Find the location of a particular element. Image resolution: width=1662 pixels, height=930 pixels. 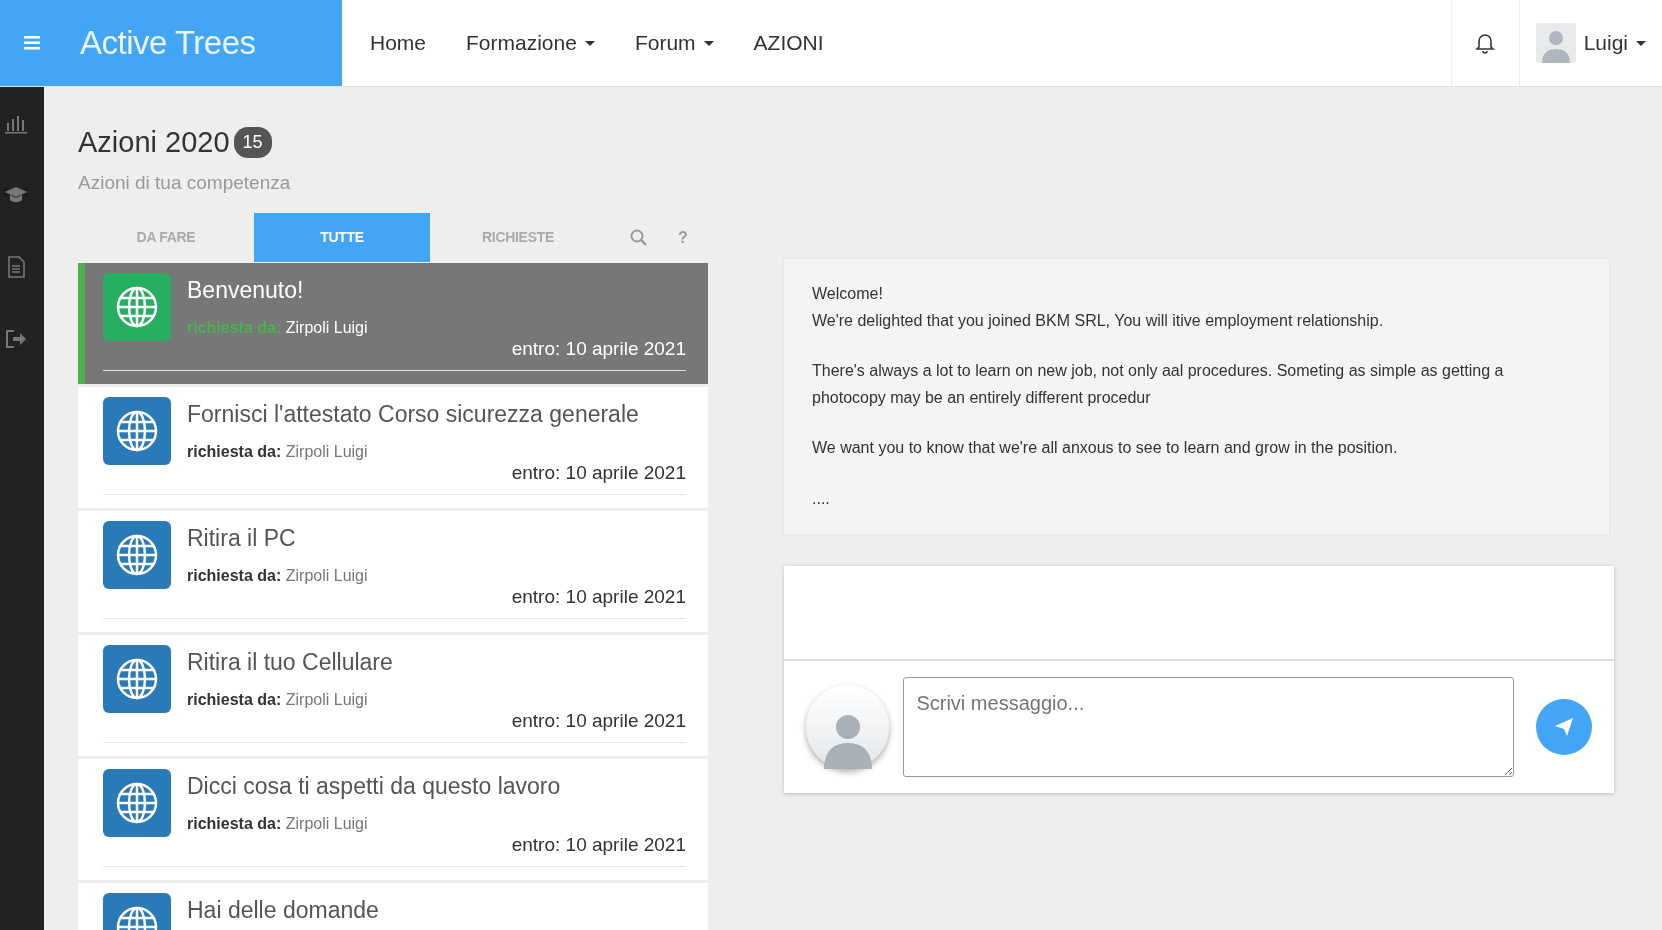

action-item: Dicci cosa ti aspetti da questo lavoro richiesta da: Zirpoli Luigi entro: 10 aprile 2021 is located at coordinates (393, 819).